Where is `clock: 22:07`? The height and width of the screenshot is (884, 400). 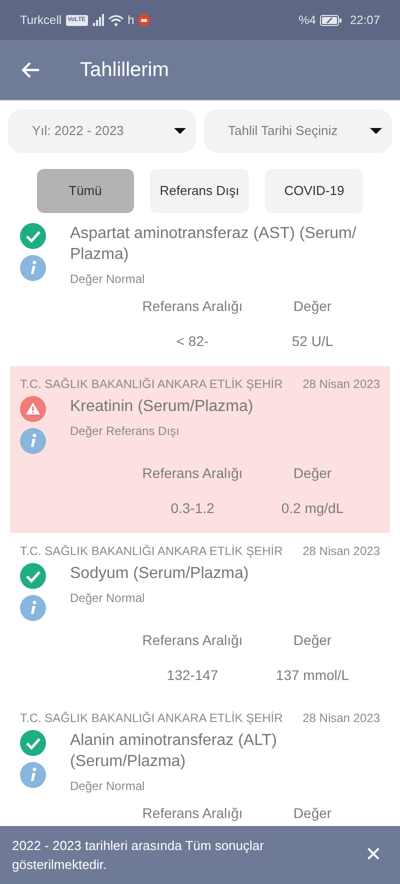
clock: 22:07 is located at coordinates (365, 20).